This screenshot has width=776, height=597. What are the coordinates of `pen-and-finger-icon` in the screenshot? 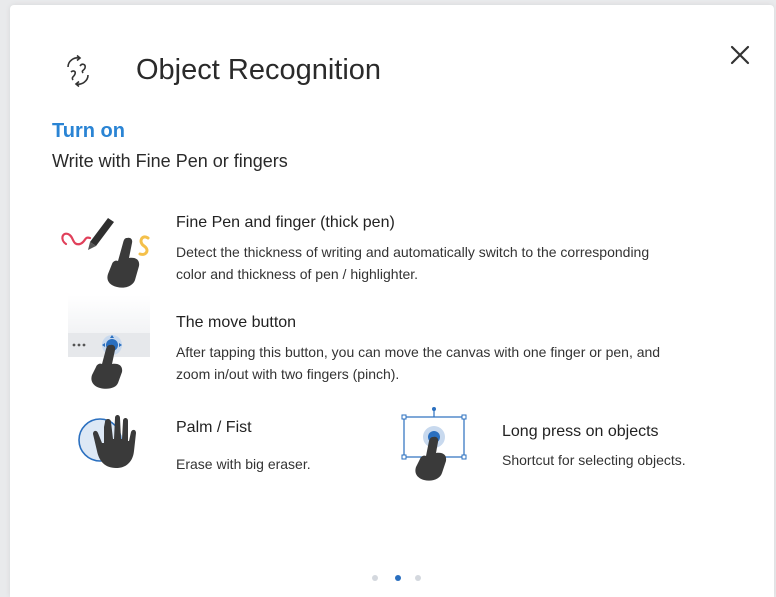 It's located at (105, 253).